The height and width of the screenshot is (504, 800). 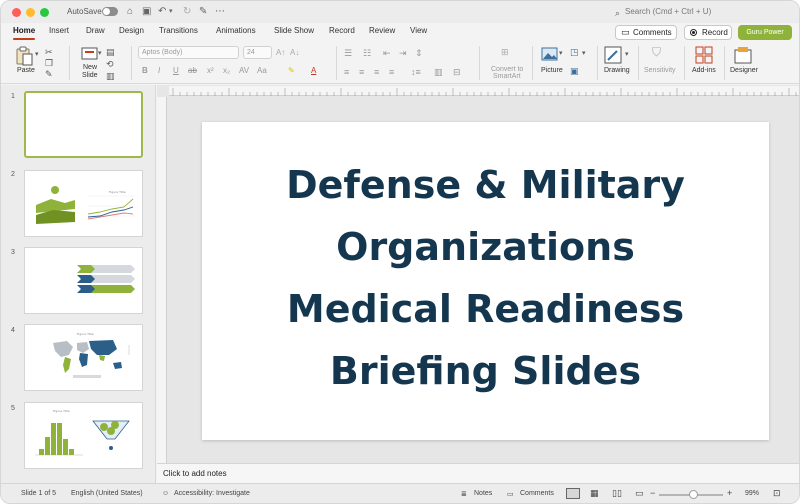 What do you see at coordinates (348, 53) in the screenshot?
I see `bullets-icon: ☰` at bounding box center [348, 53].